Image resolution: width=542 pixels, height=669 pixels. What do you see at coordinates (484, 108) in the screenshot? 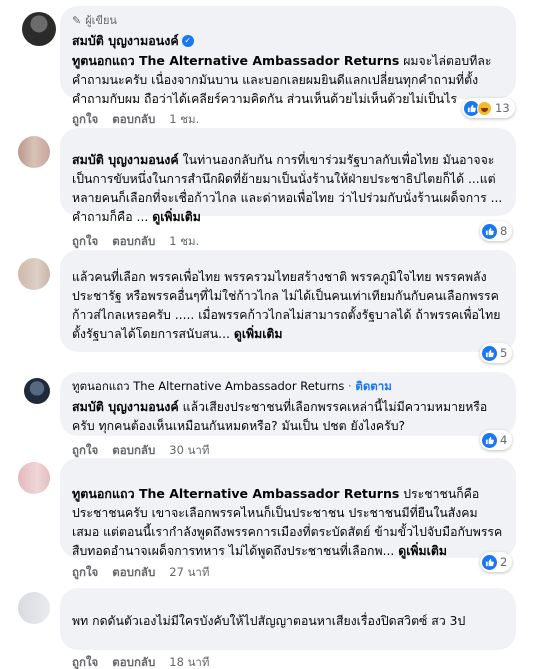
I see `haha-icon` at bounding box center [484, 108].